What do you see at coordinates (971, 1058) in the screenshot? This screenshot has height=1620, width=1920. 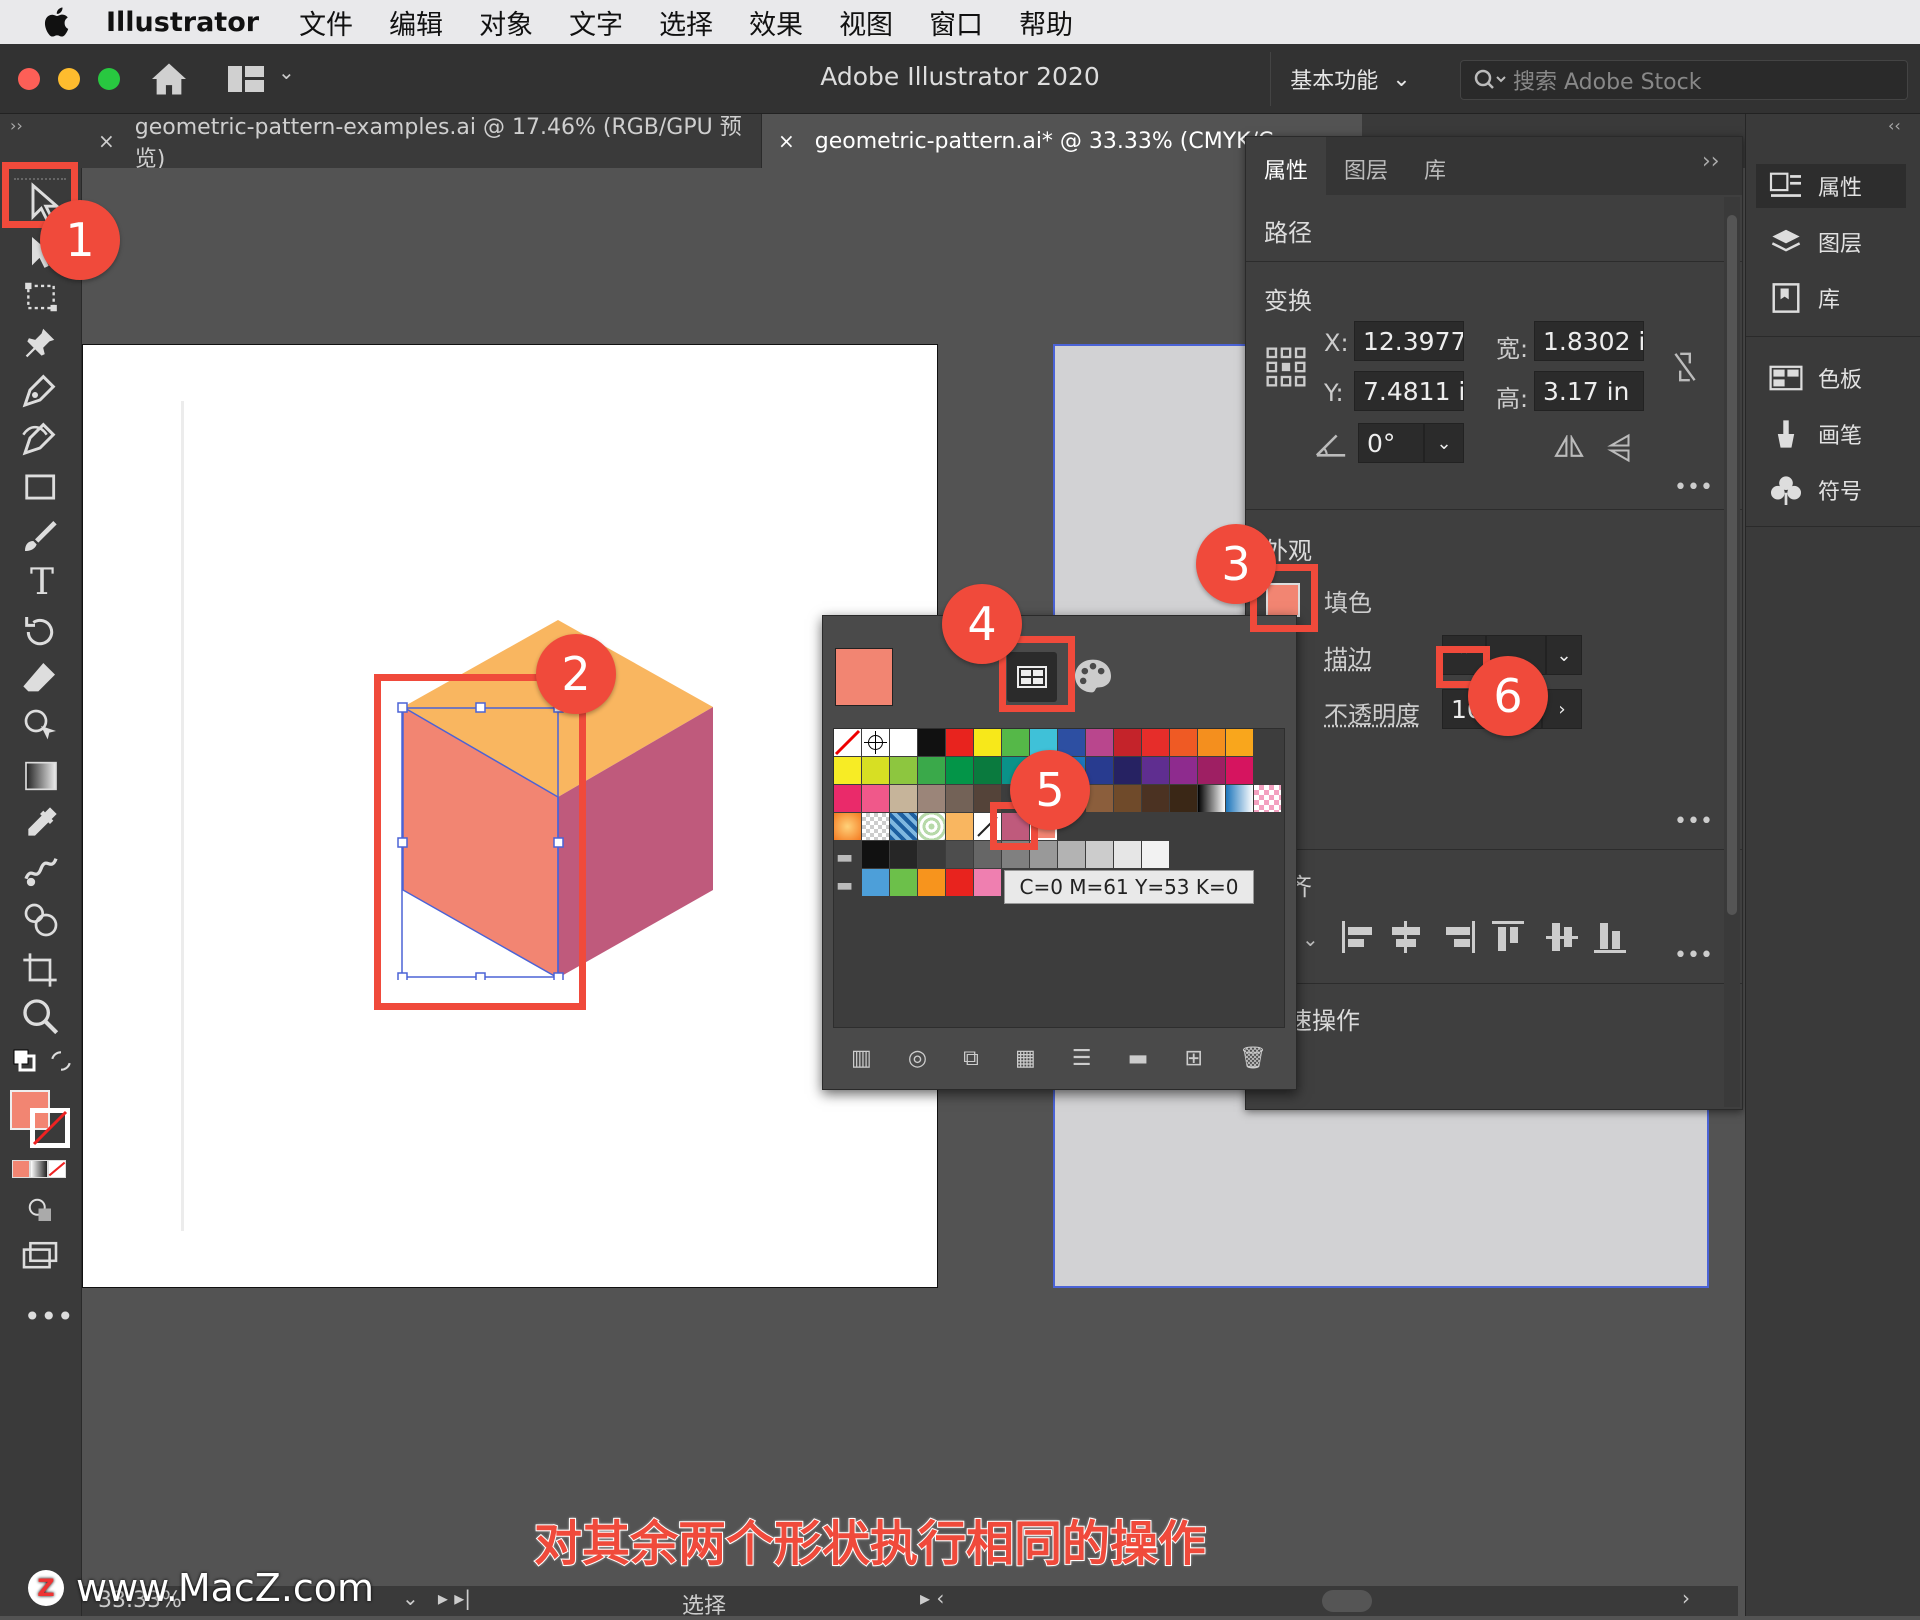 I see `swatch-options-icon: ⧉` at bounding box center [971, 1058].